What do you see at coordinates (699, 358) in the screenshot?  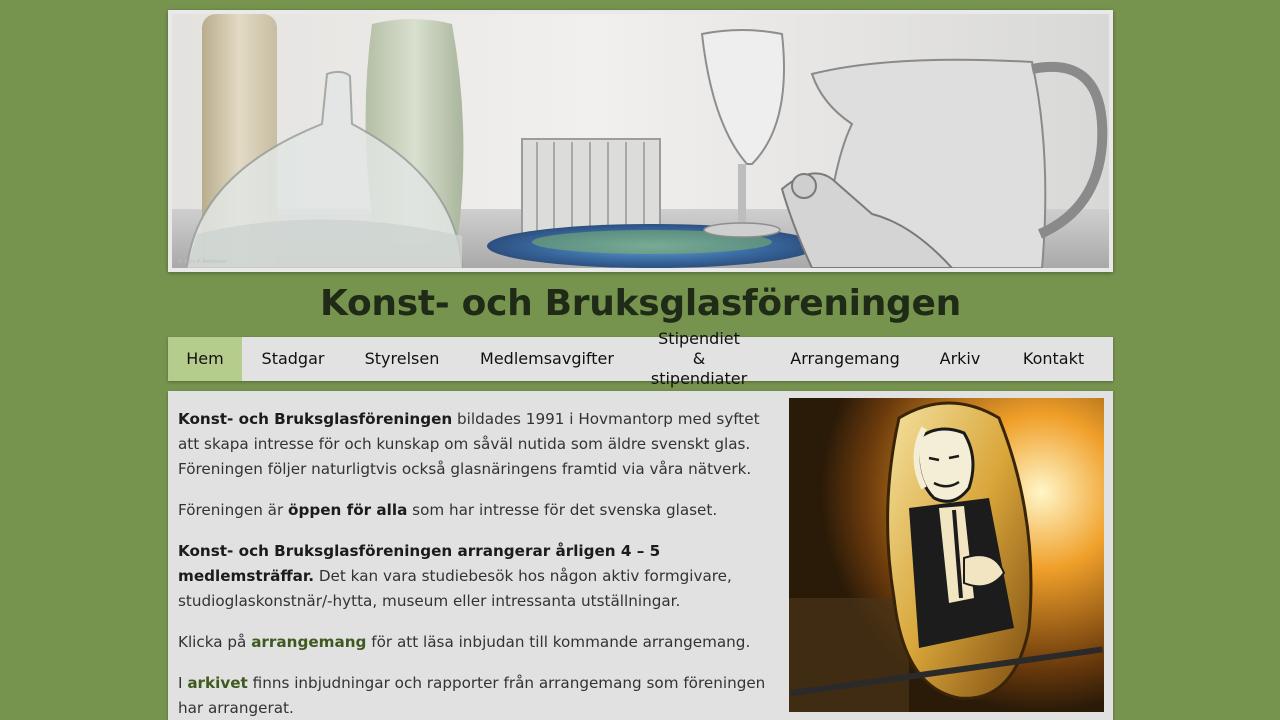 I see `nav-item-stipendiet: Stipendiet & stipendiater` at bounding box center [699, 358].